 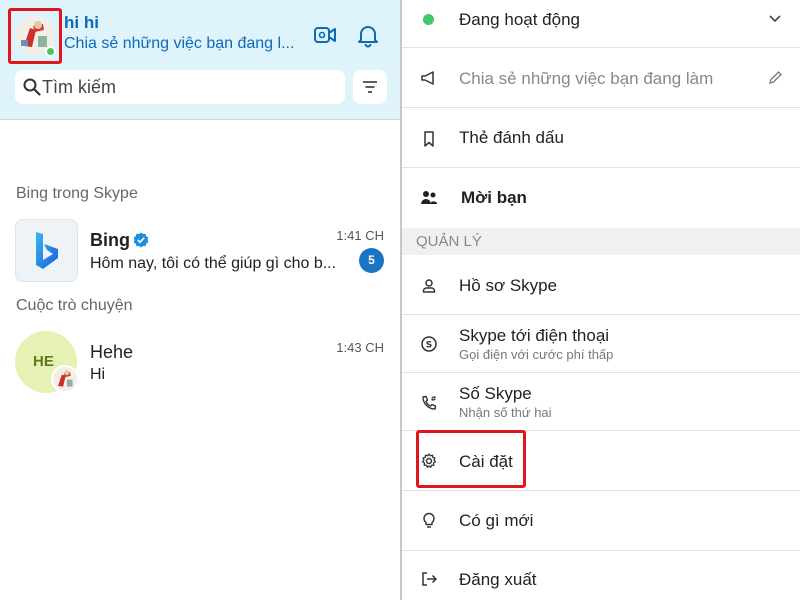 What do you see at coordinates (430, 579) in the screenshot?
I see `sign-out-icon` at bounding box center [430, 579].